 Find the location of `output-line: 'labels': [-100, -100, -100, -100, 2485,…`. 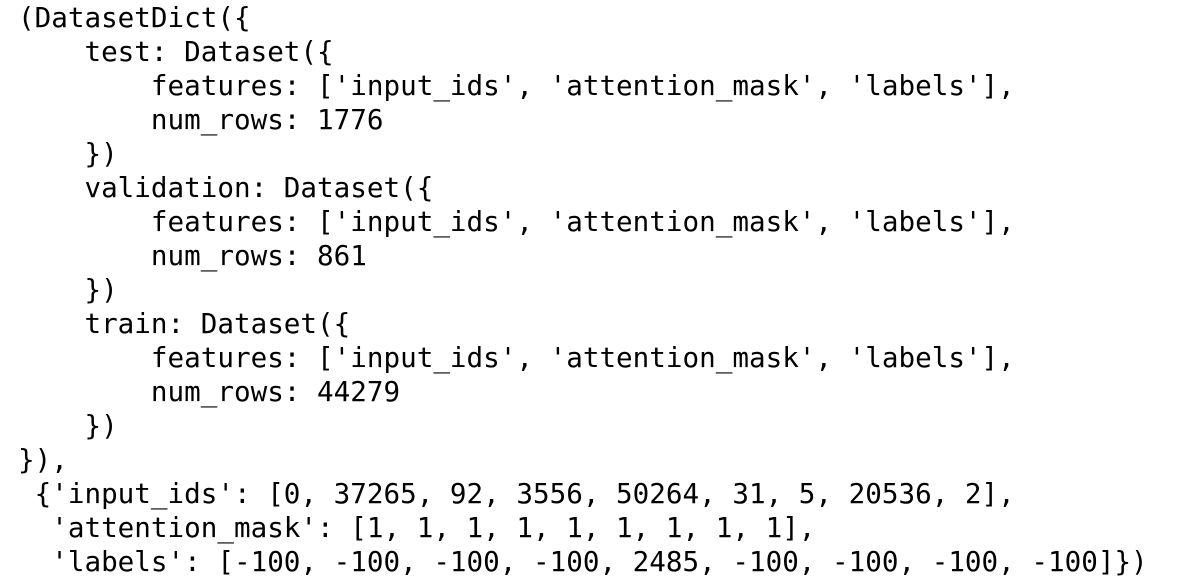

output-line: 'labels': [-100, -100, -100, -100, 2485,… is located at coordinates (583, 561).